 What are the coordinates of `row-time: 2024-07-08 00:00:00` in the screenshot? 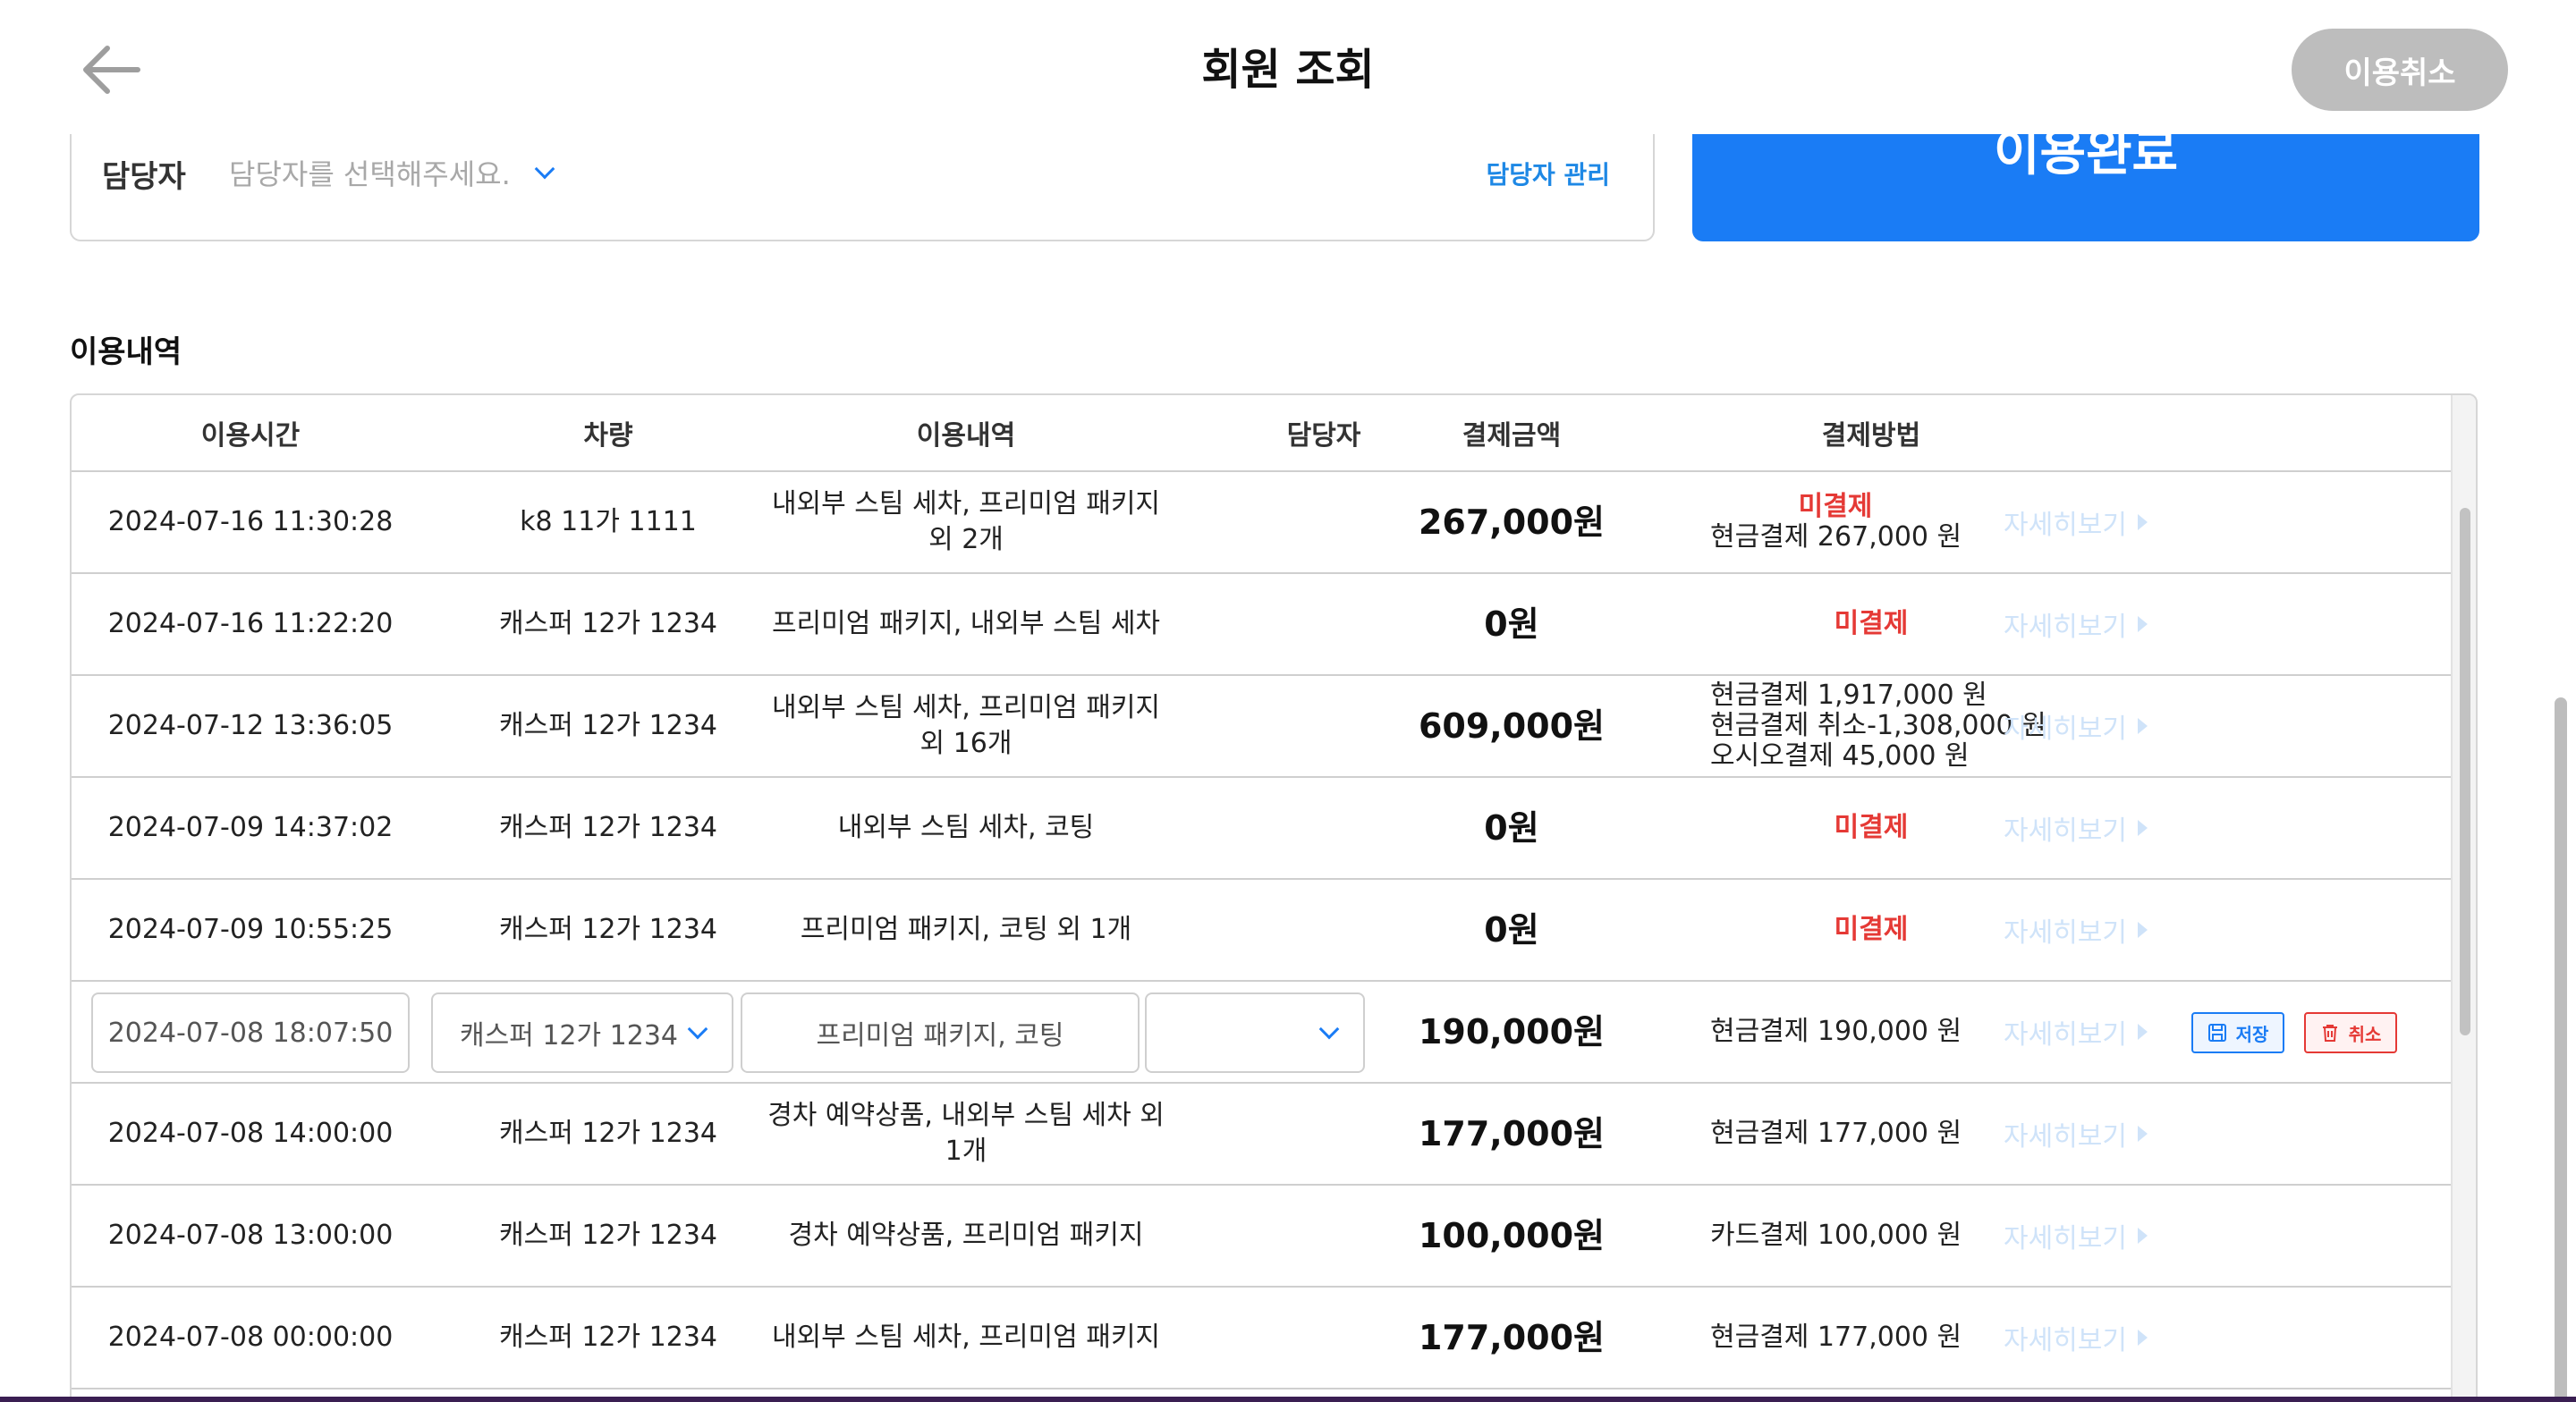 It's located at (250, 1337).